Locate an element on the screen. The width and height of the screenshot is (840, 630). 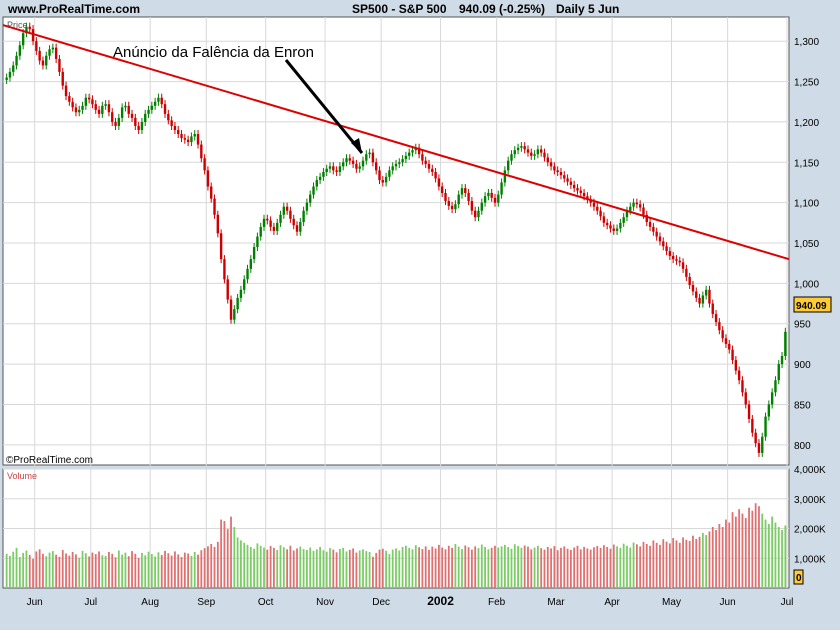
price-tick-label: 1,000 is located at coordinates (806, 284).